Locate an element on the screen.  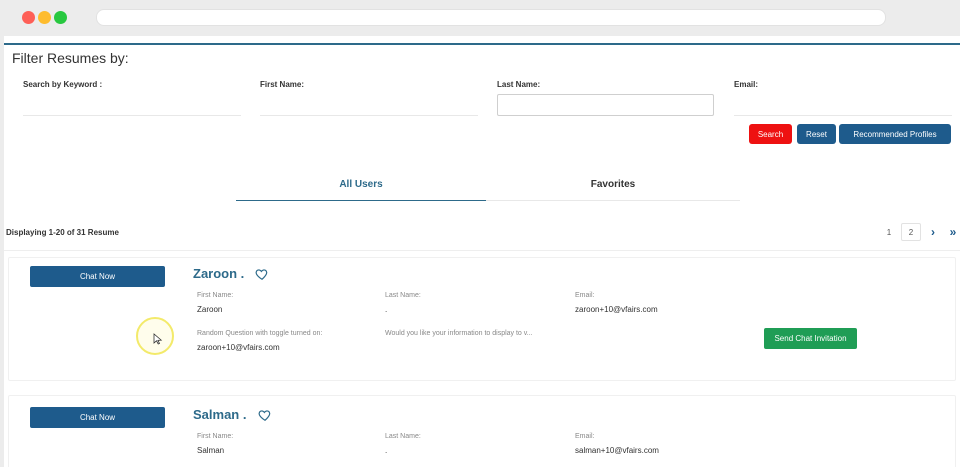
next-page-icon: › is located at coordinates (933, 232).